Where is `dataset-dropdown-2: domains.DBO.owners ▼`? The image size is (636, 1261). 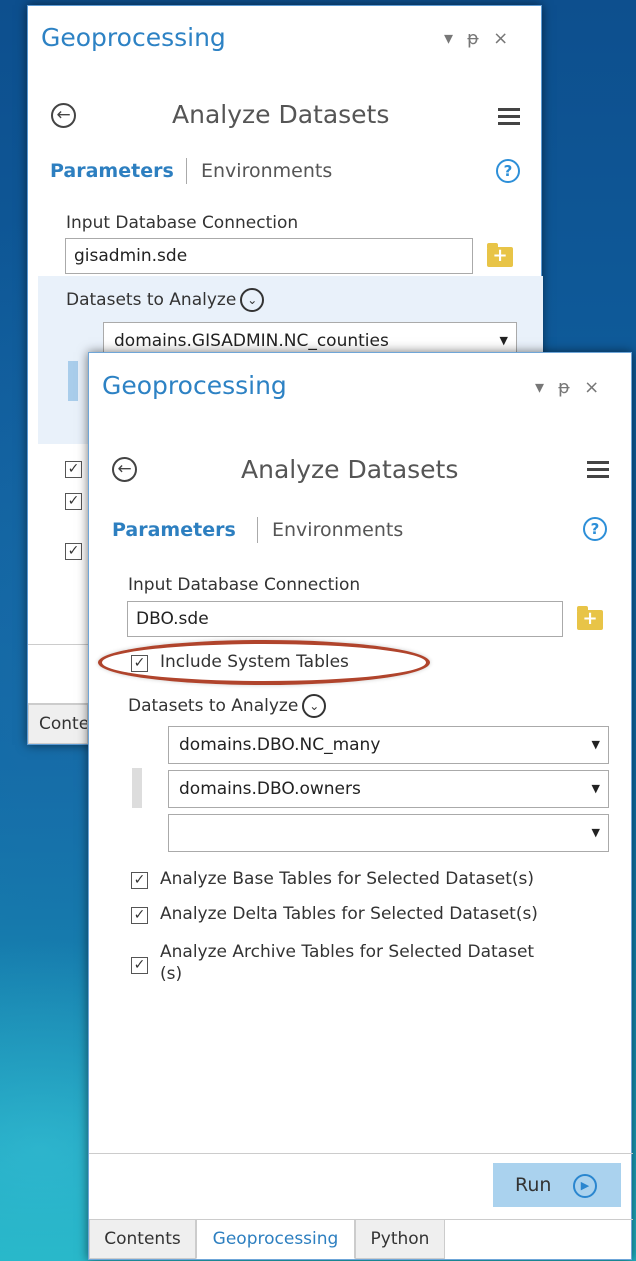 dataset-dropdown-2: domains.DBO.owners ▼ is located at coordinates (388, 789).